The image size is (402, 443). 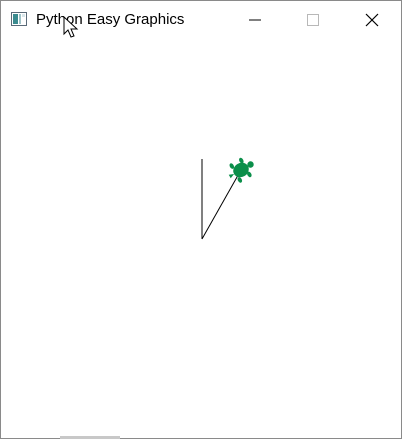 I want to click on drawing-surface, so click(x=227, y=198).